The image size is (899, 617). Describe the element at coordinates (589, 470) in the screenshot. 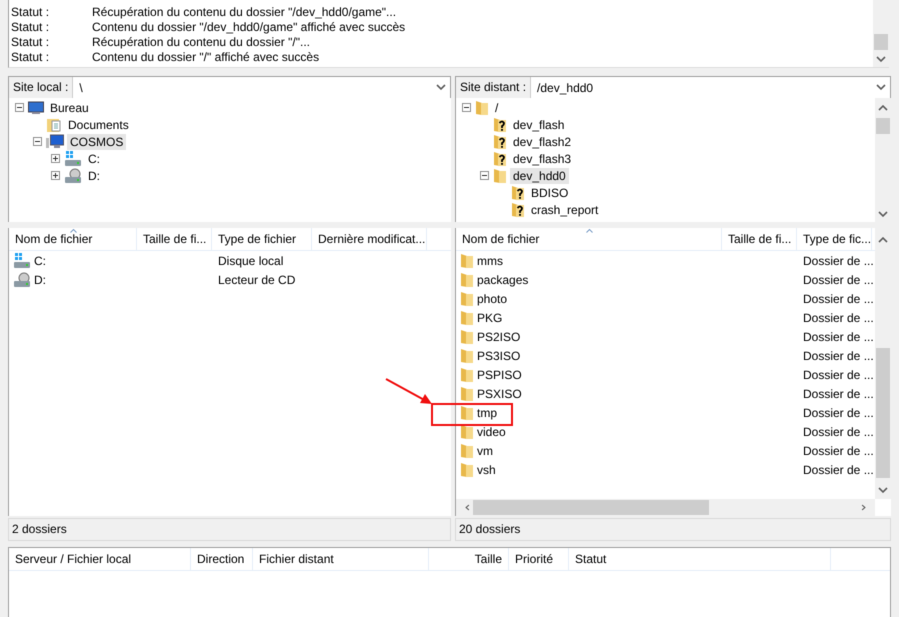

I see `file-name-cell: vsh` at that location.